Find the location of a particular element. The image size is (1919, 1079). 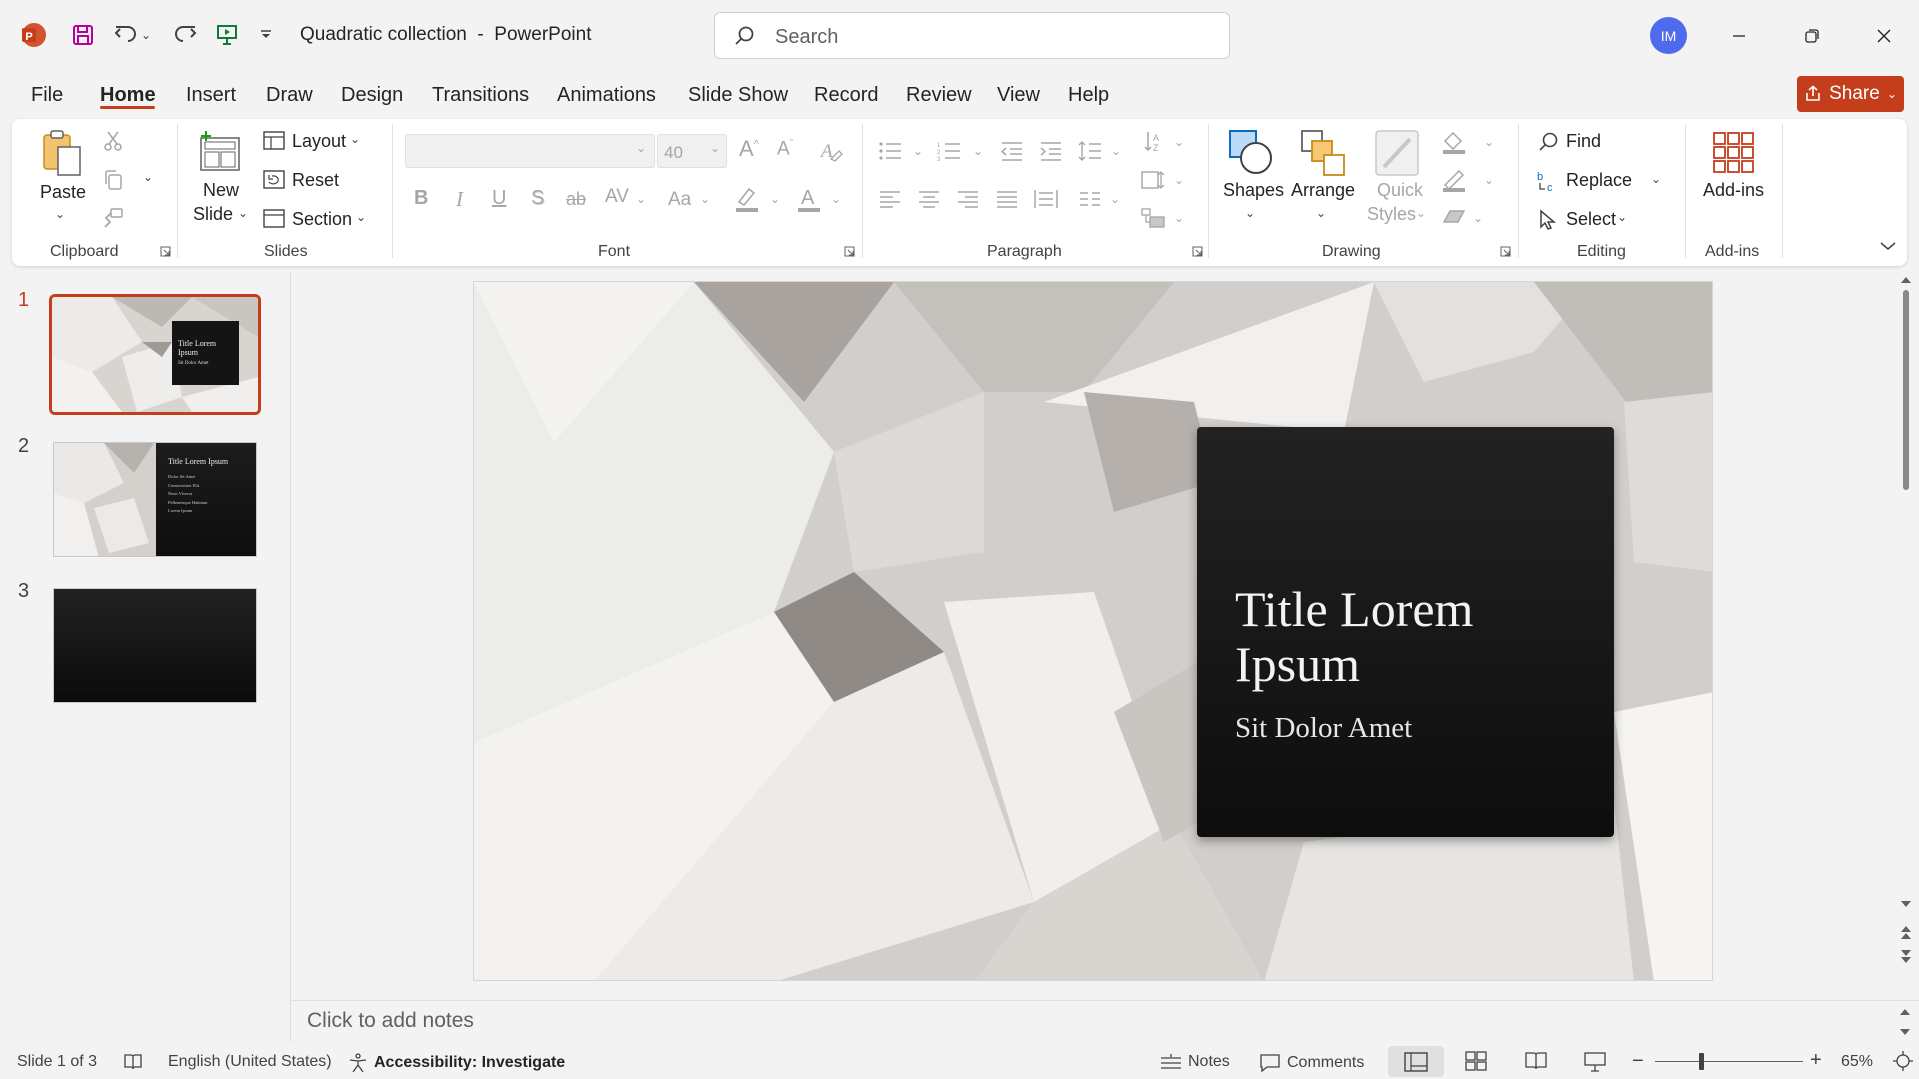

add-ins-icon is located at coordinates (1734, 153).